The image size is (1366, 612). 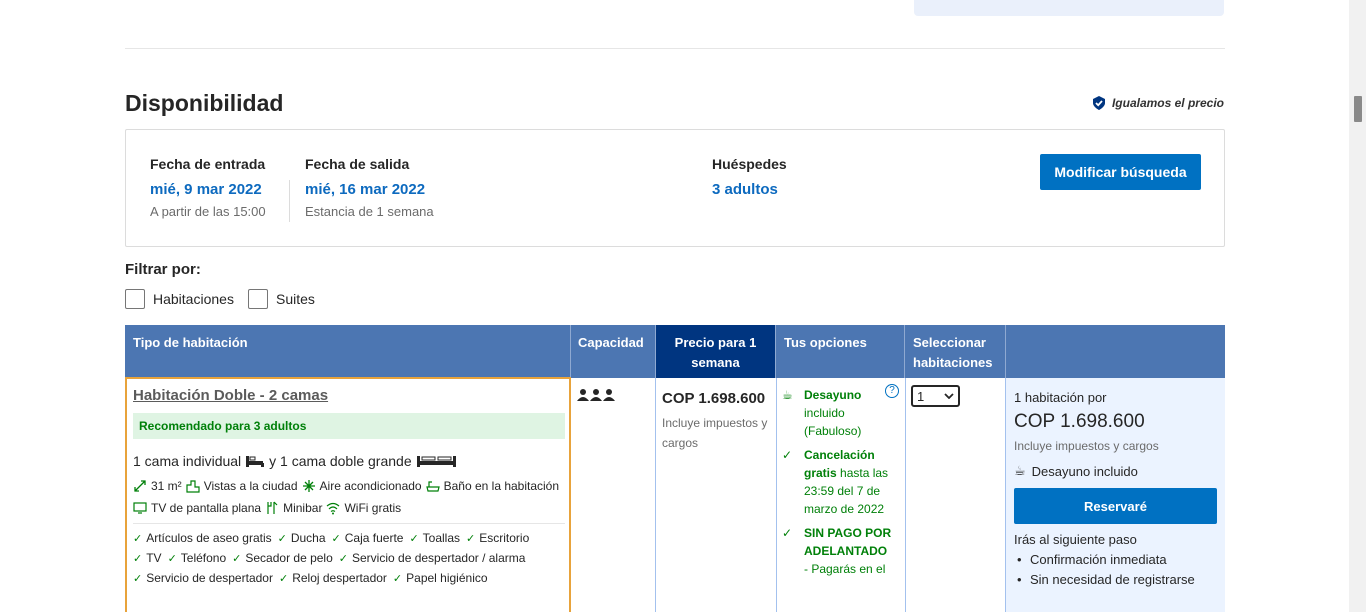 I want to click on price-match-link: Igualamos el precio, so click(x=1157, y=103).